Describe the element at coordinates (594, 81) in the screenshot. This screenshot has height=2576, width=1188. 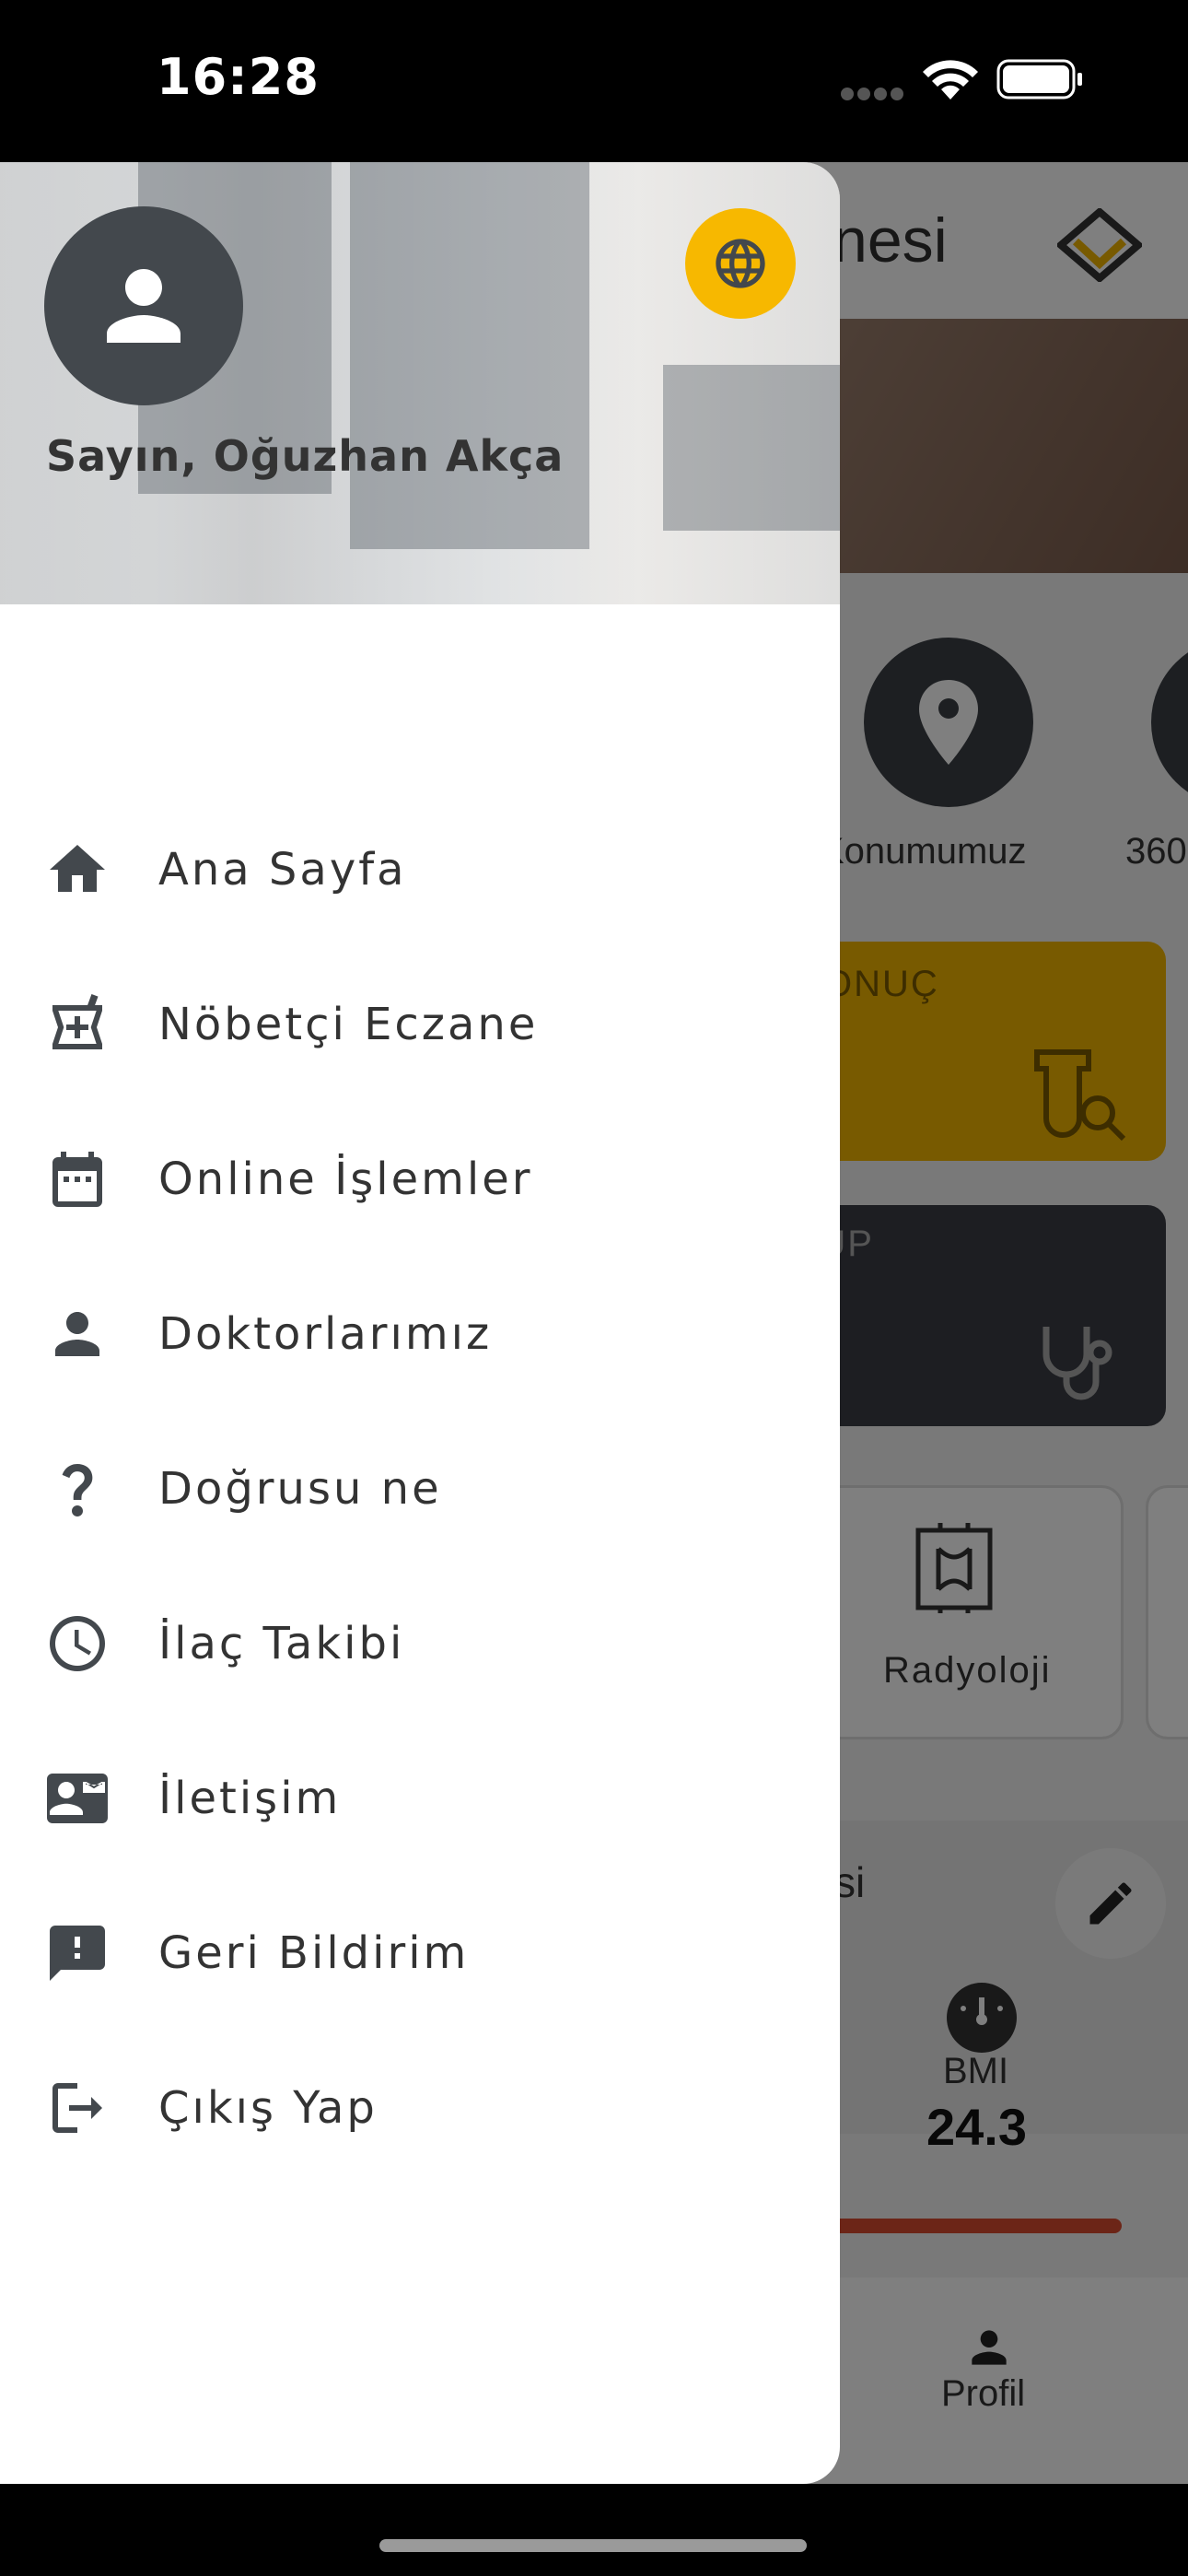
I see `status-bar: 16:28` at that location.